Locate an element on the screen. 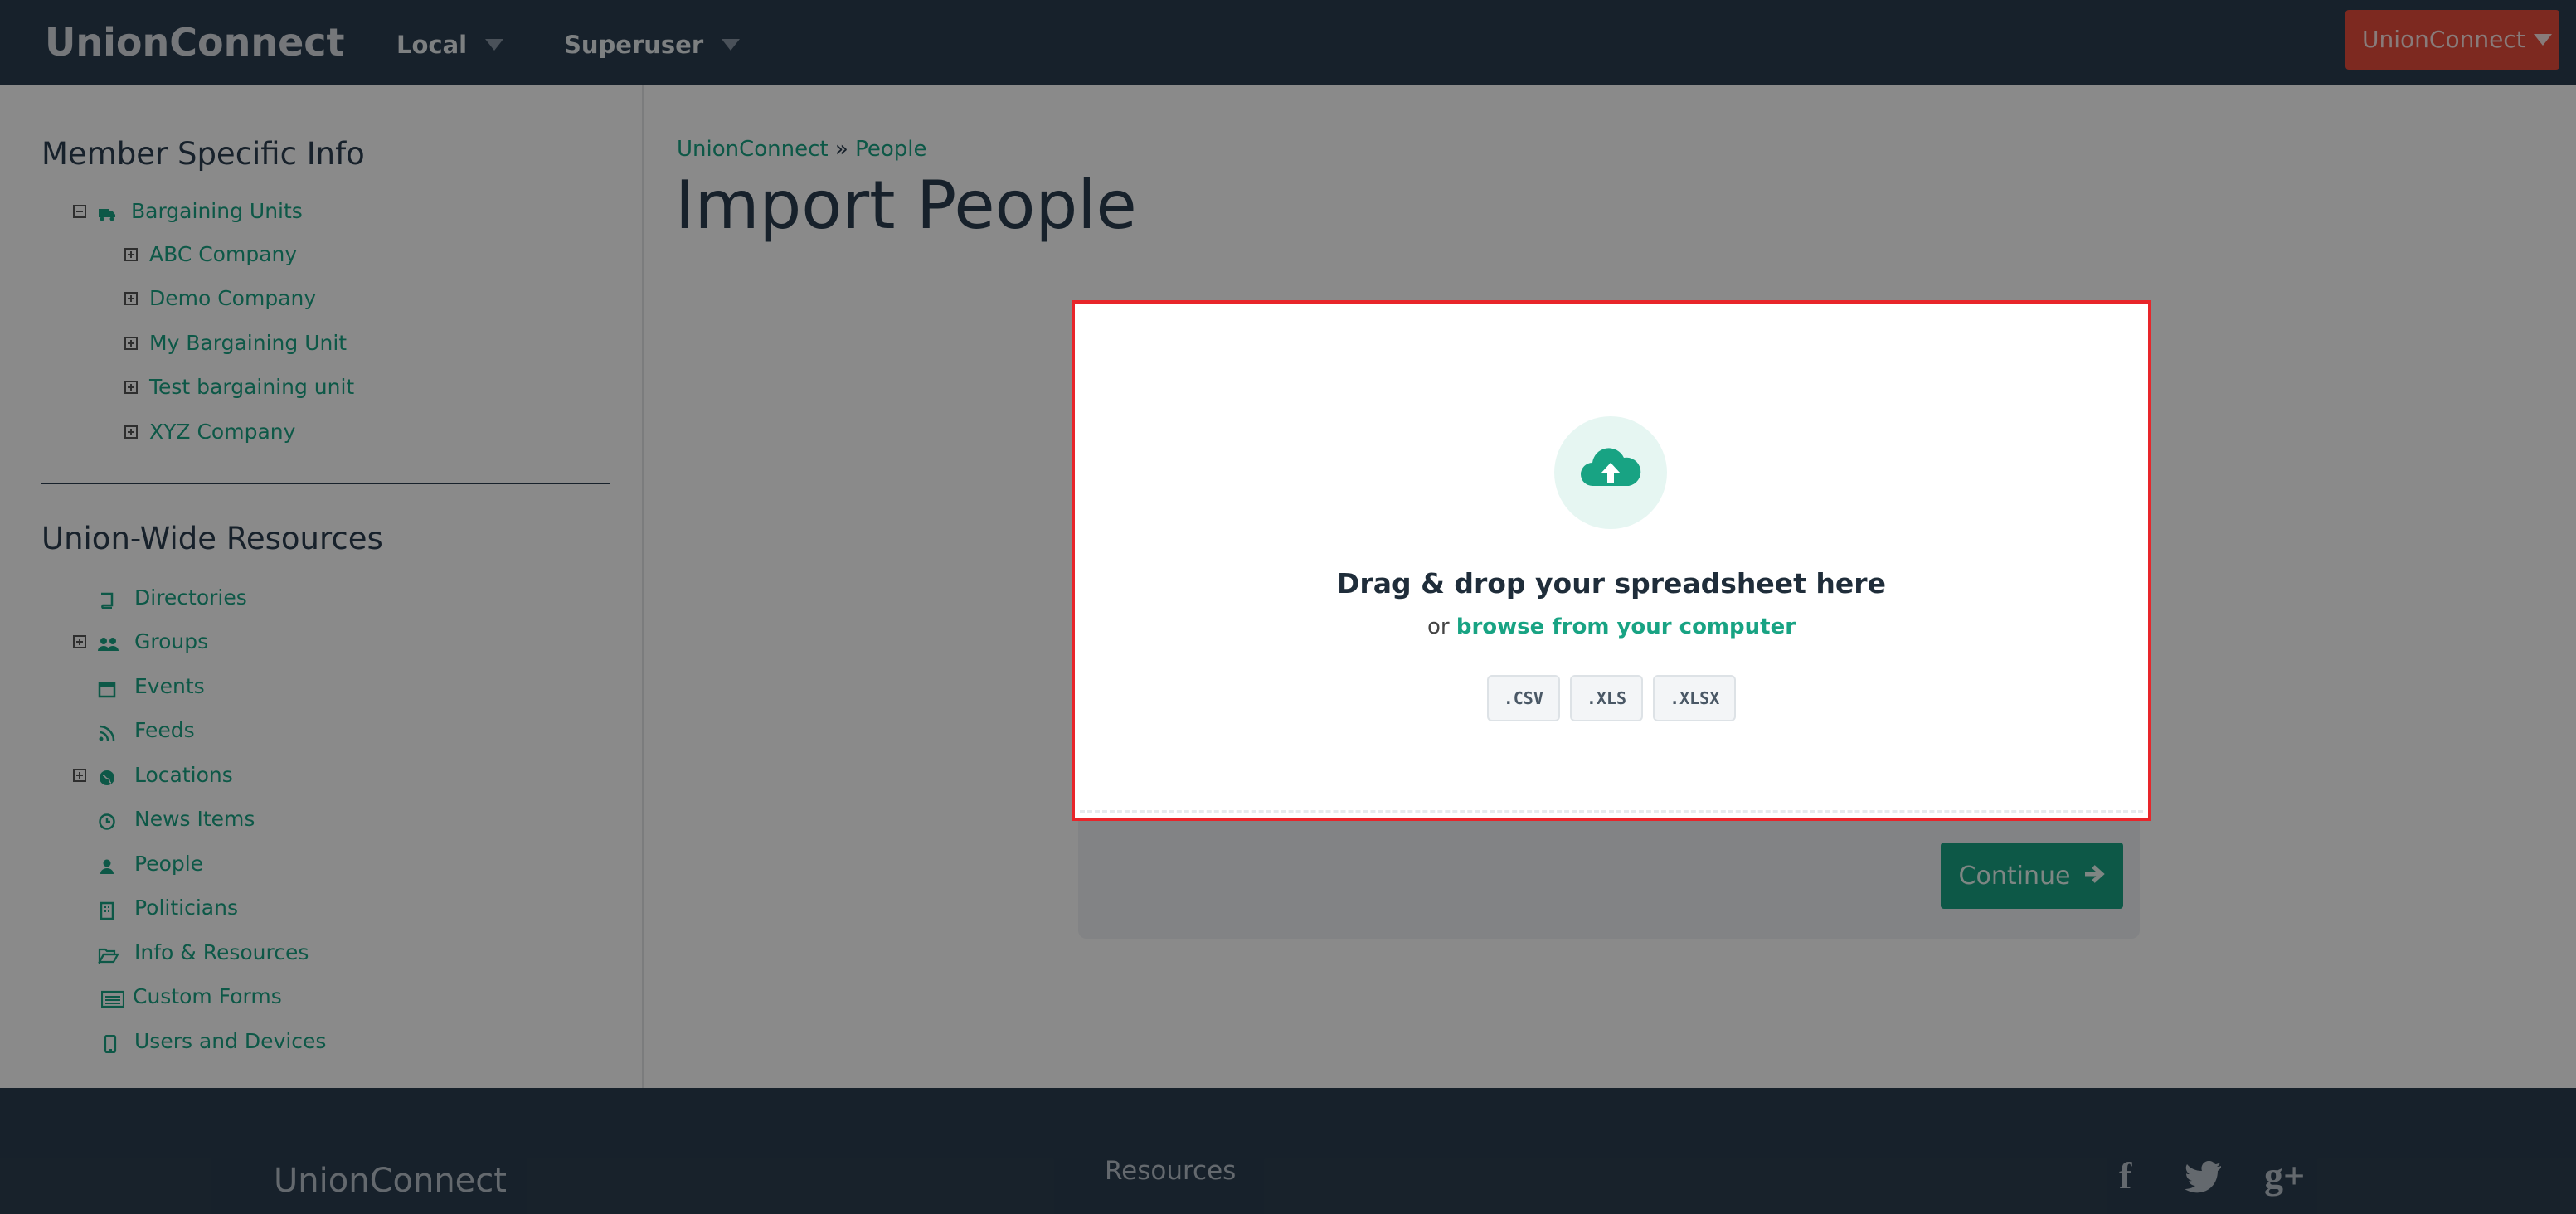  cloud-upload-icon is located at coordinates (1611, 467).